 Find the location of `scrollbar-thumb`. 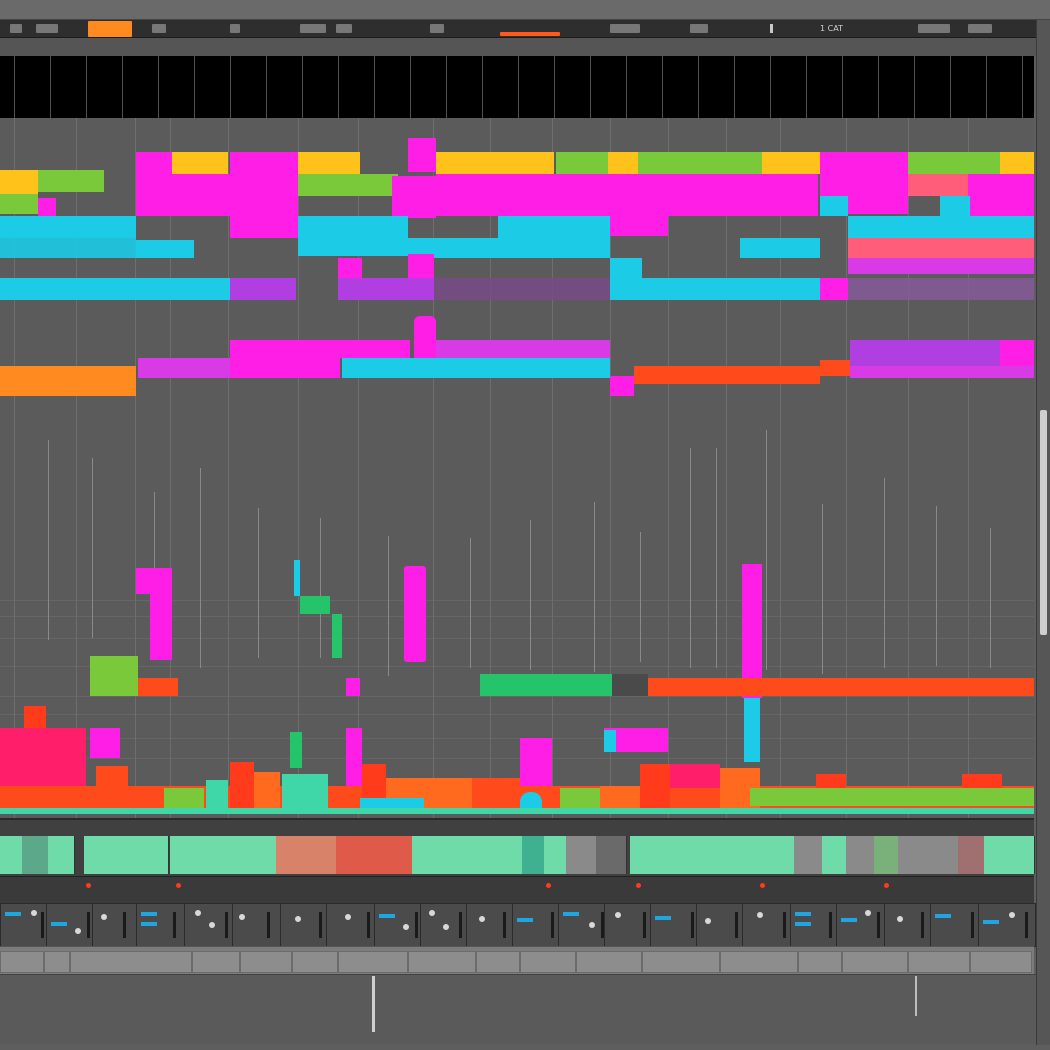

scrollbar-thumb is located at coordinates (1043, 522).